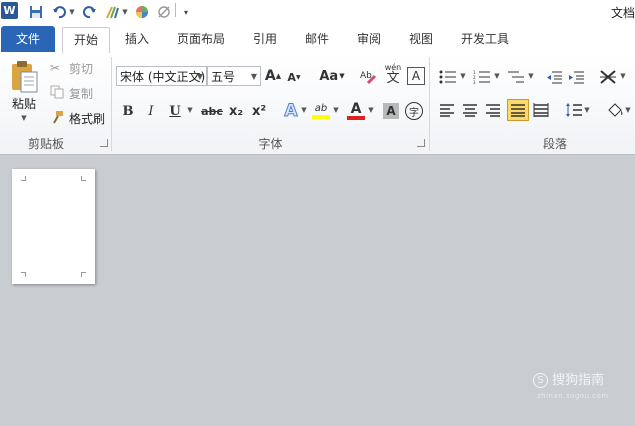 The height and width of the screenshot is (426, 635). What do you see at coordinates (190, 110) in the screenshot?
I see `underline-dropdown-icon: ▼` at bounding box center [190, 110].